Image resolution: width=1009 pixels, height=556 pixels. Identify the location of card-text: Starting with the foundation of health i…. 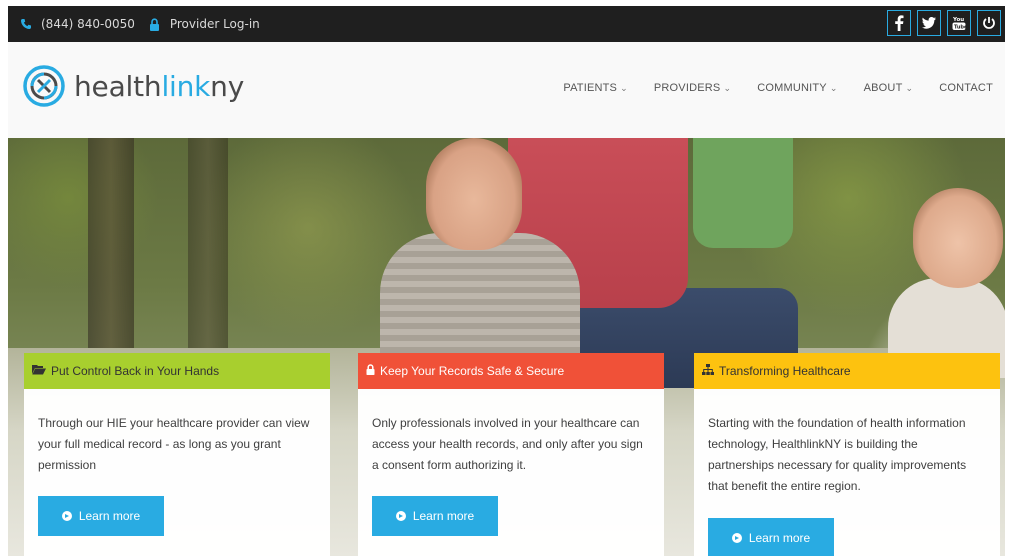
(837, 454).